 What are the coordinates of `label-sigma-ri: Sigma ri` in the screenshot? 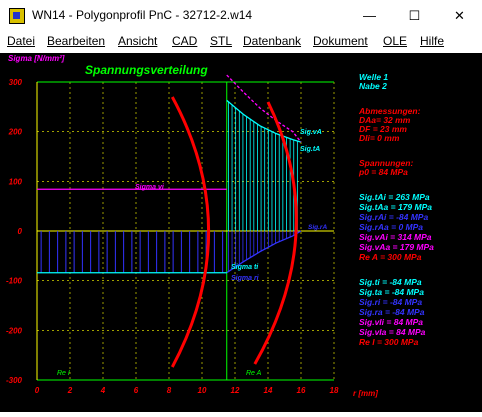 It's located at (245, 278).